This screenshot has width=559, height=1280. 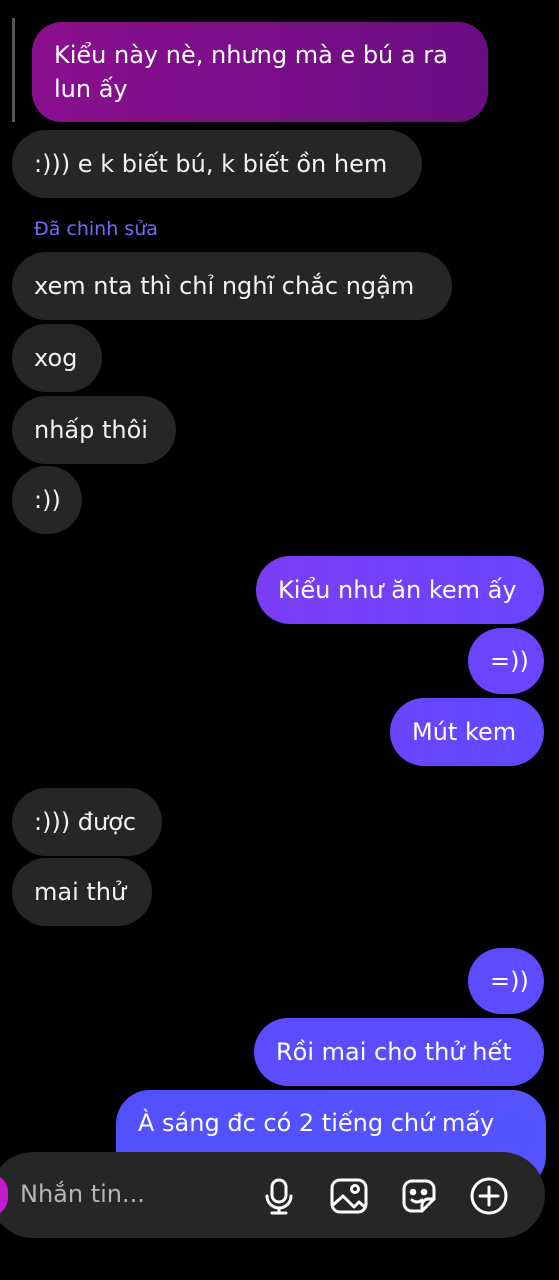 I want to click on image-icon, so click(x=349, y=1196).